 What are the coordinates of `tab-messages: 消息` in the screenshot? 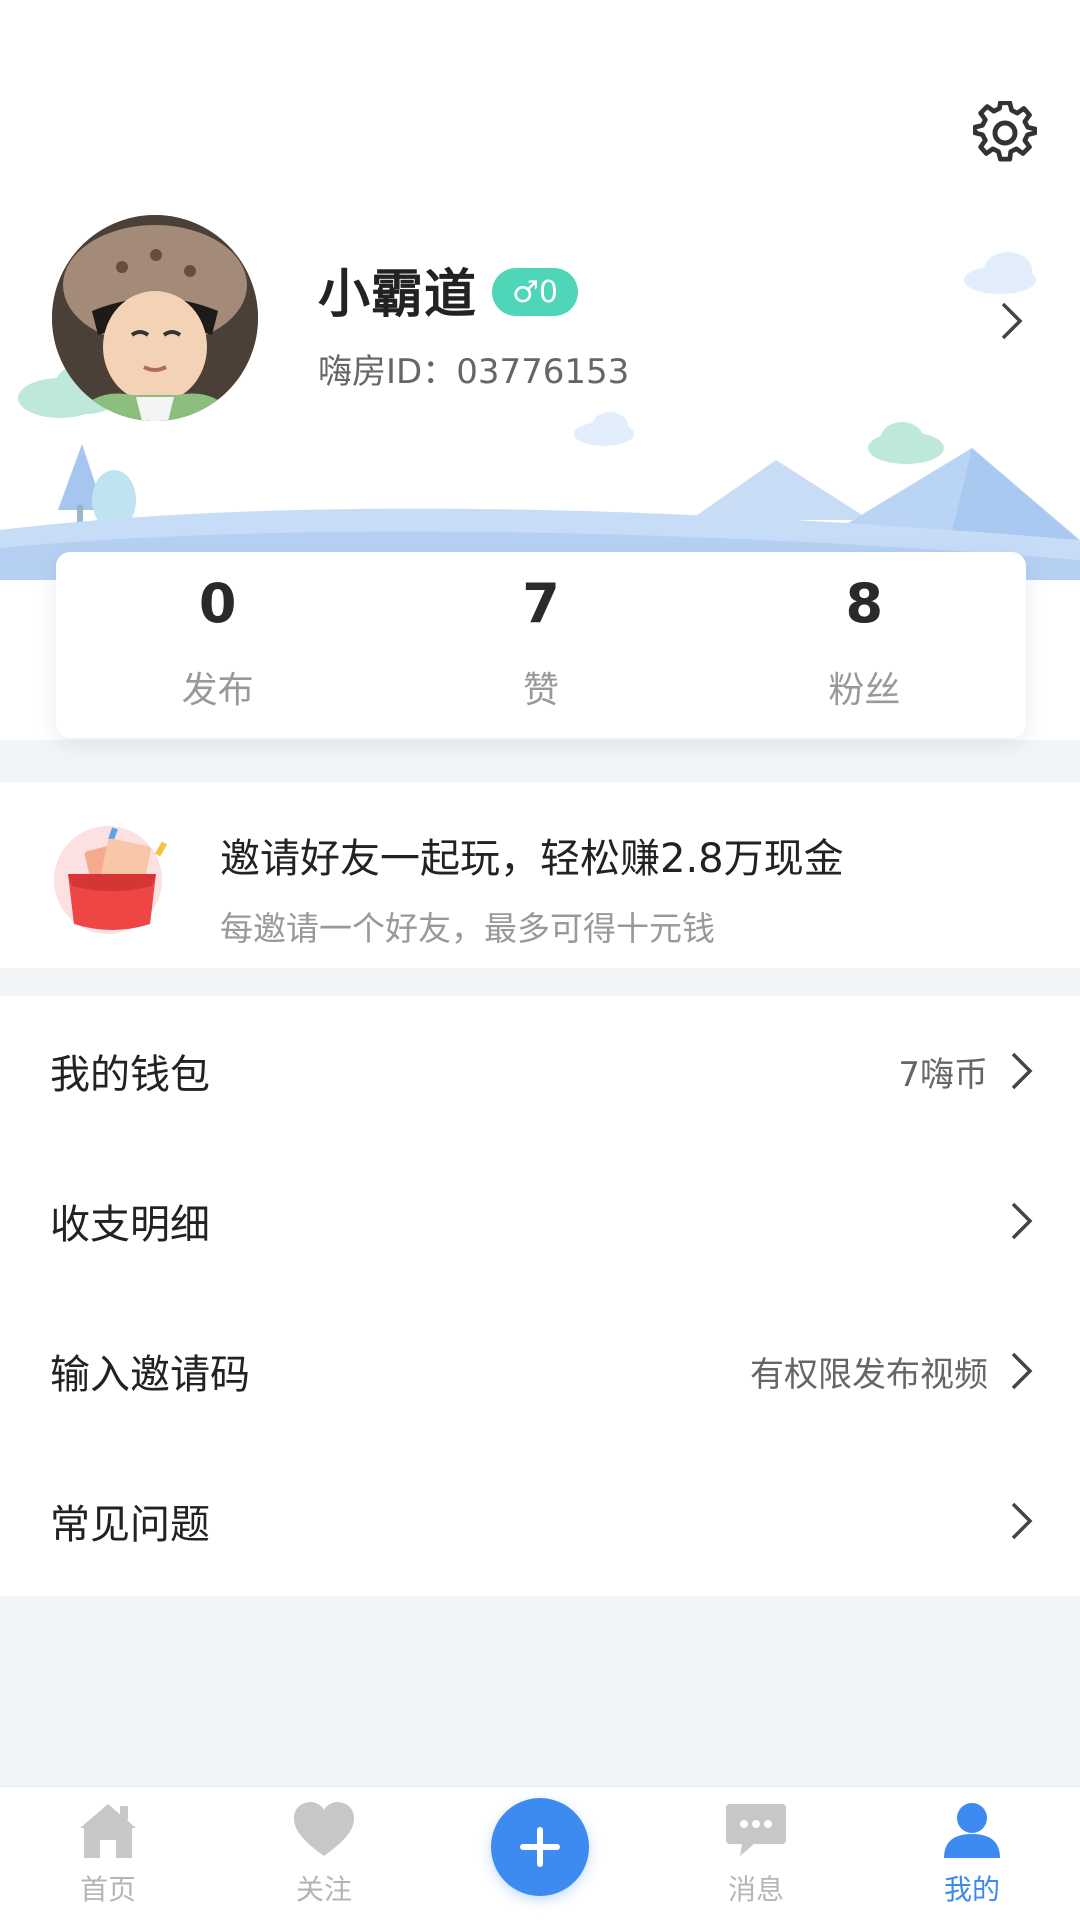 It's located at (756, 1853).